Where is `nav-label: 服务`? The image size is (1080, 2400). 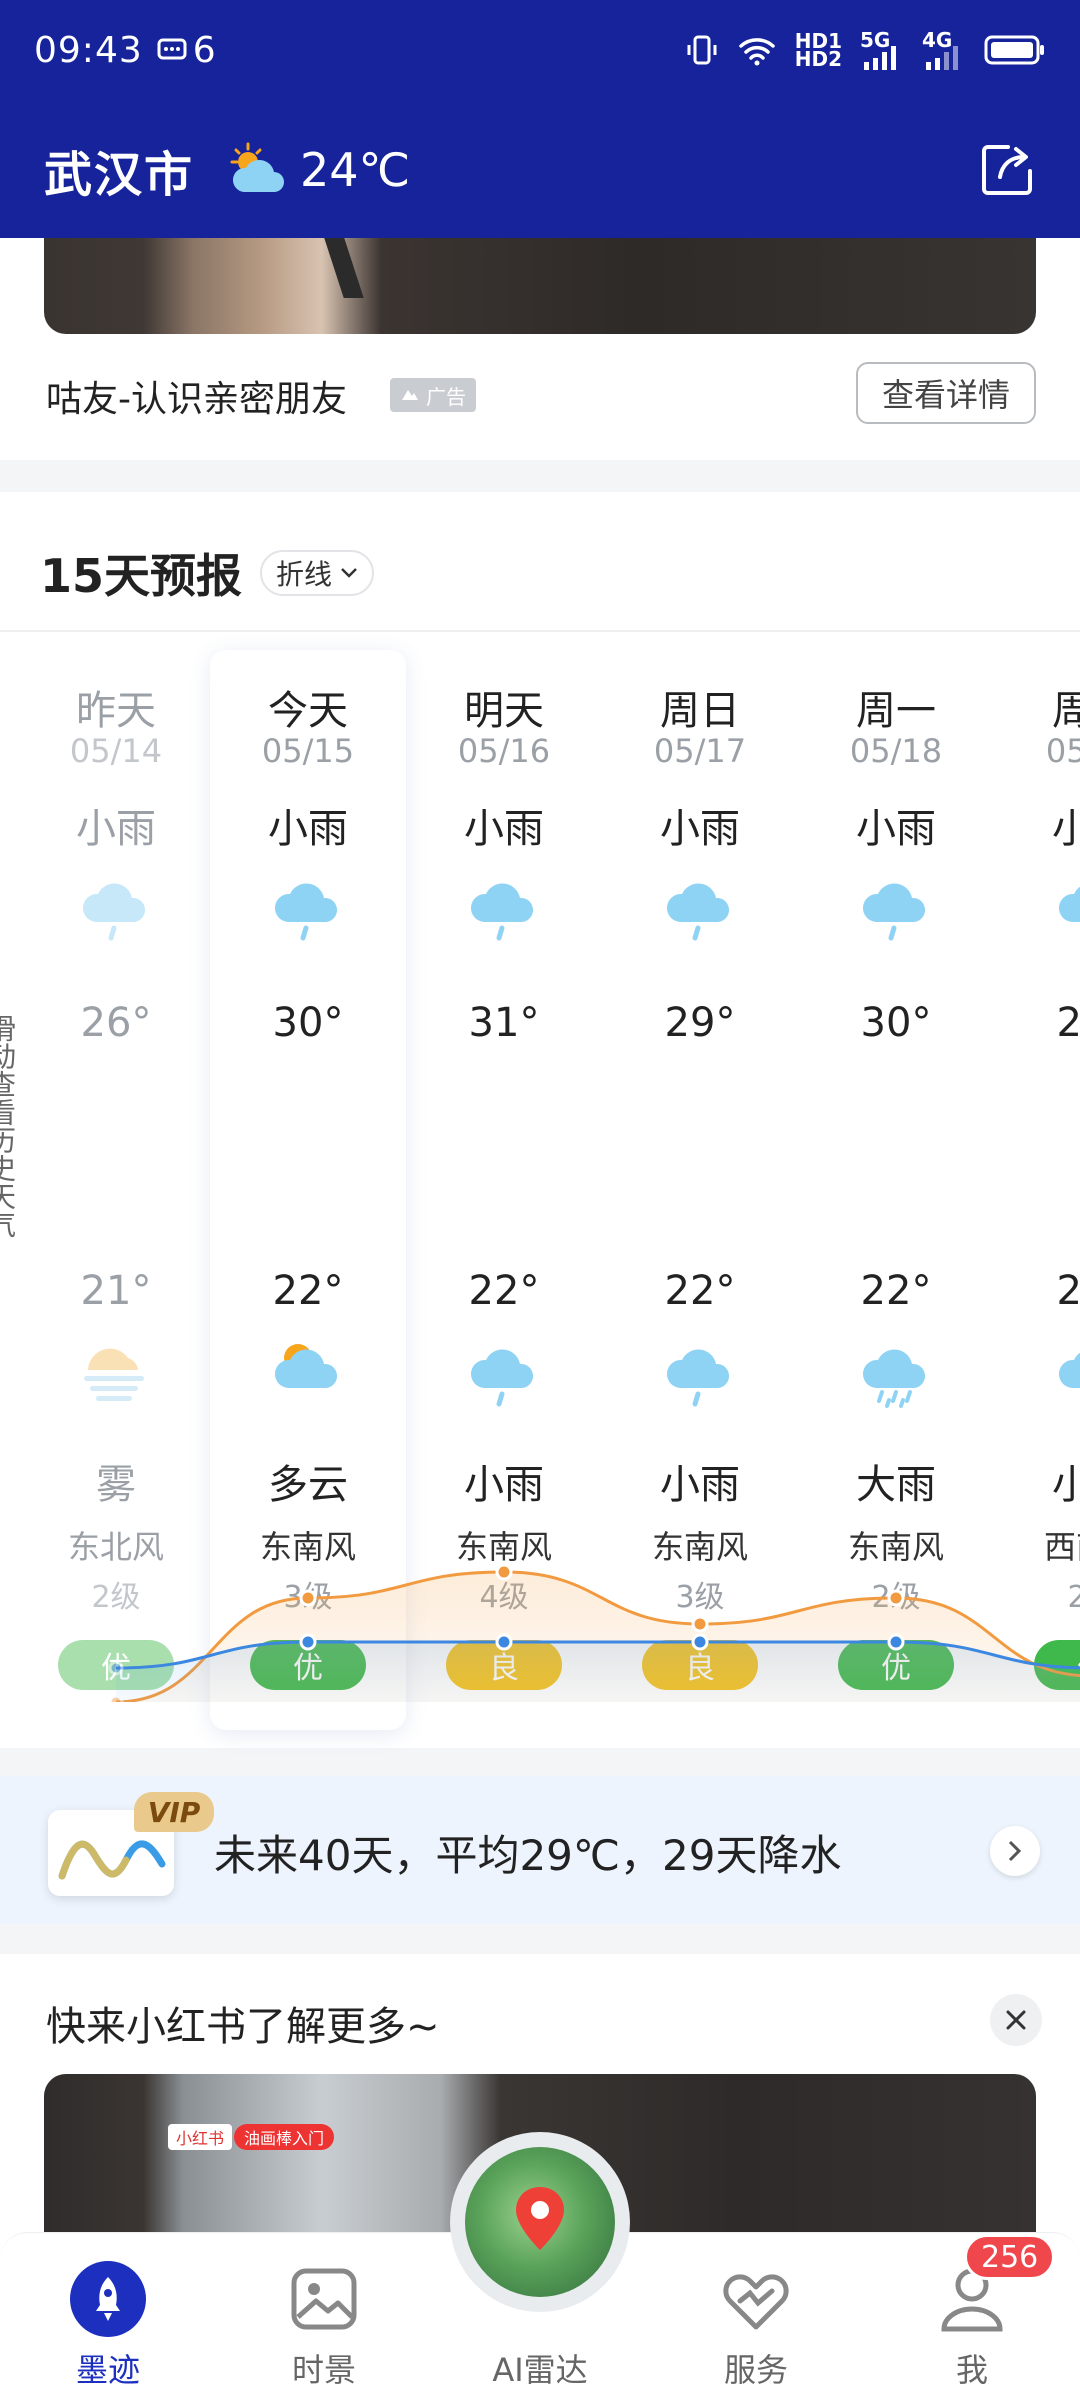 nav-label: 服务 is located at coordinates (755, 2370).